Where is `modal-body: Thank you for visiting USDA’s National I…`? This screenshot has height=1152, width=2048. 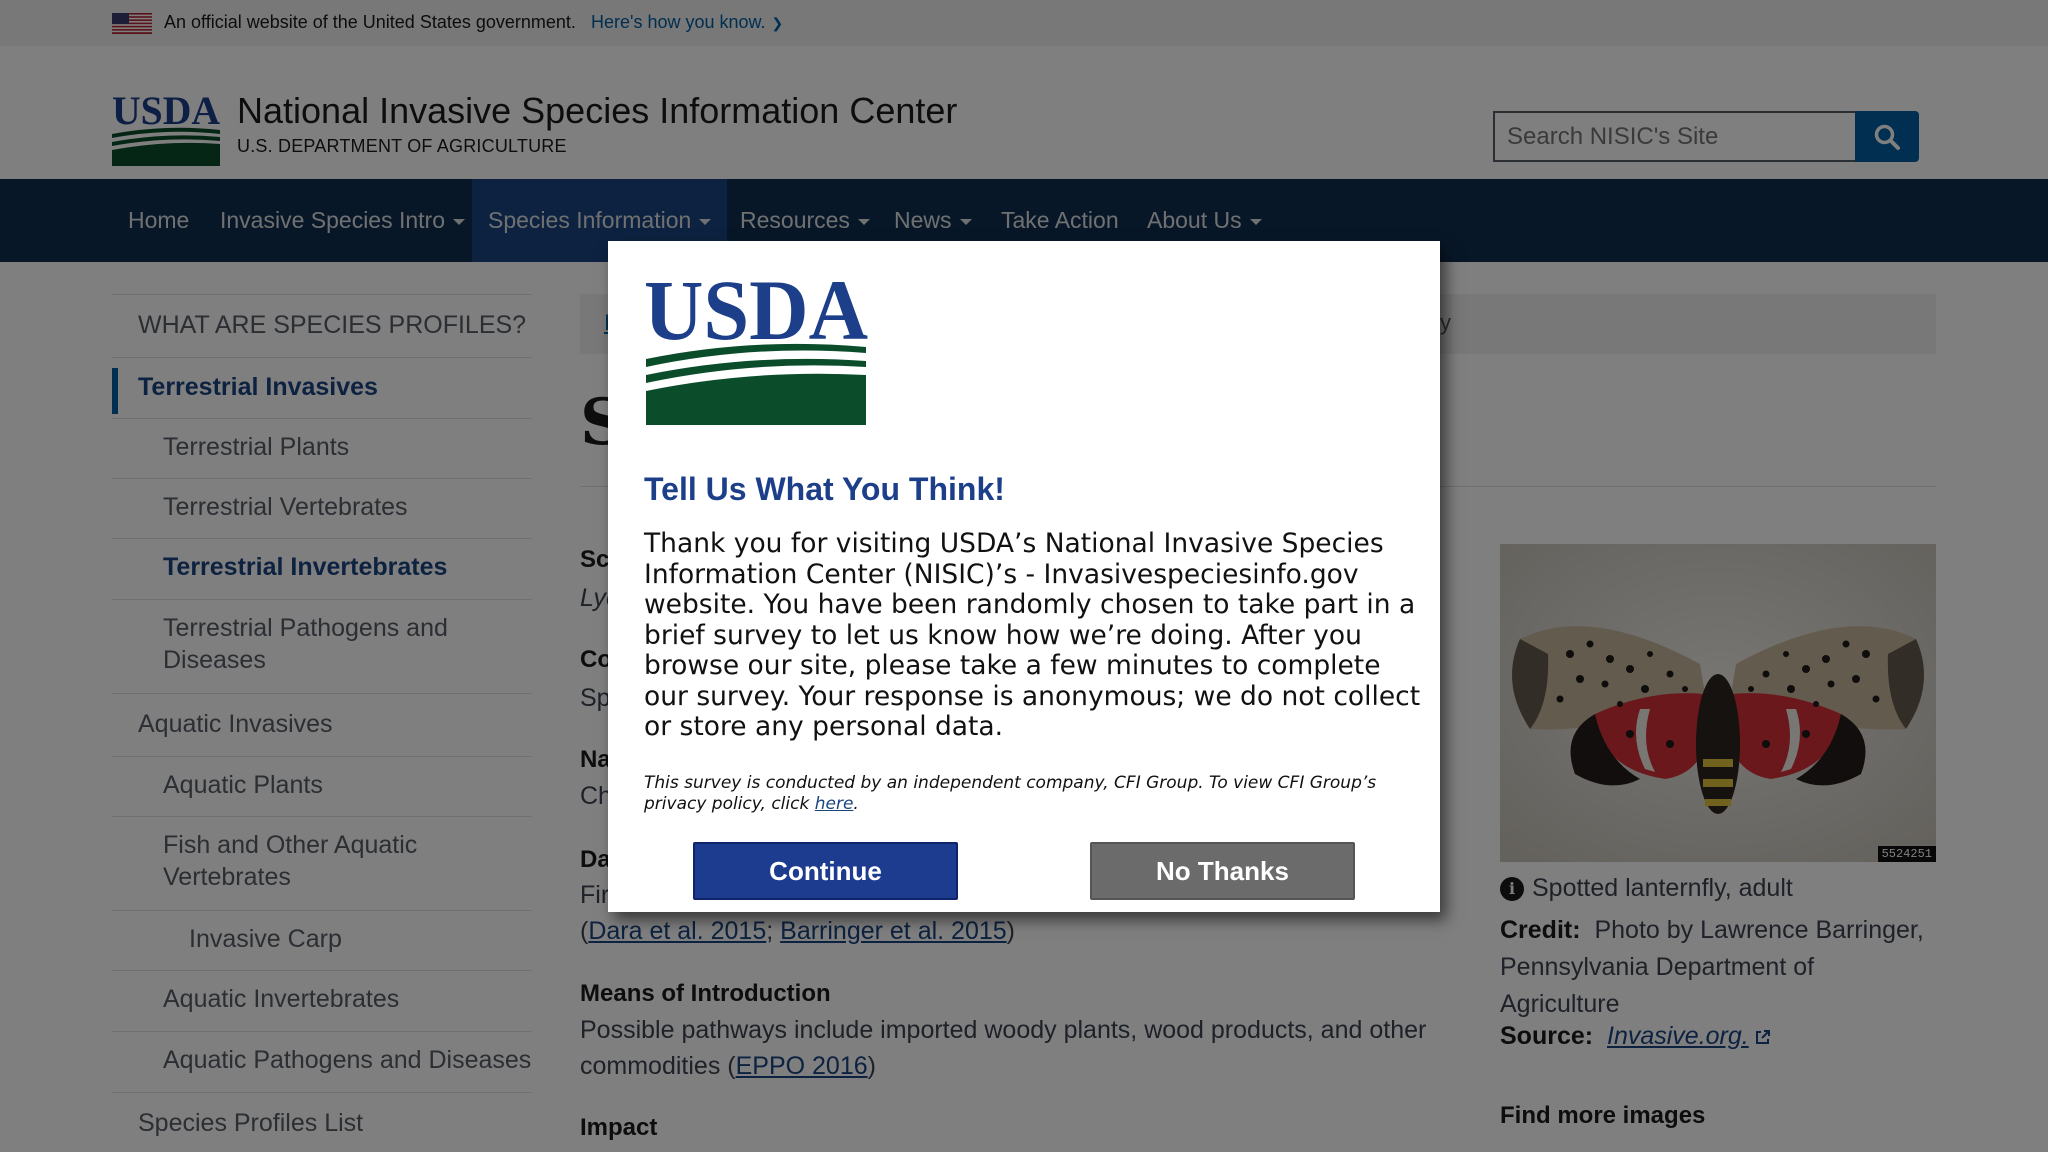 modal-body: Thank you for visiting USDA’s National I… is located at coordinates (1032, 635).